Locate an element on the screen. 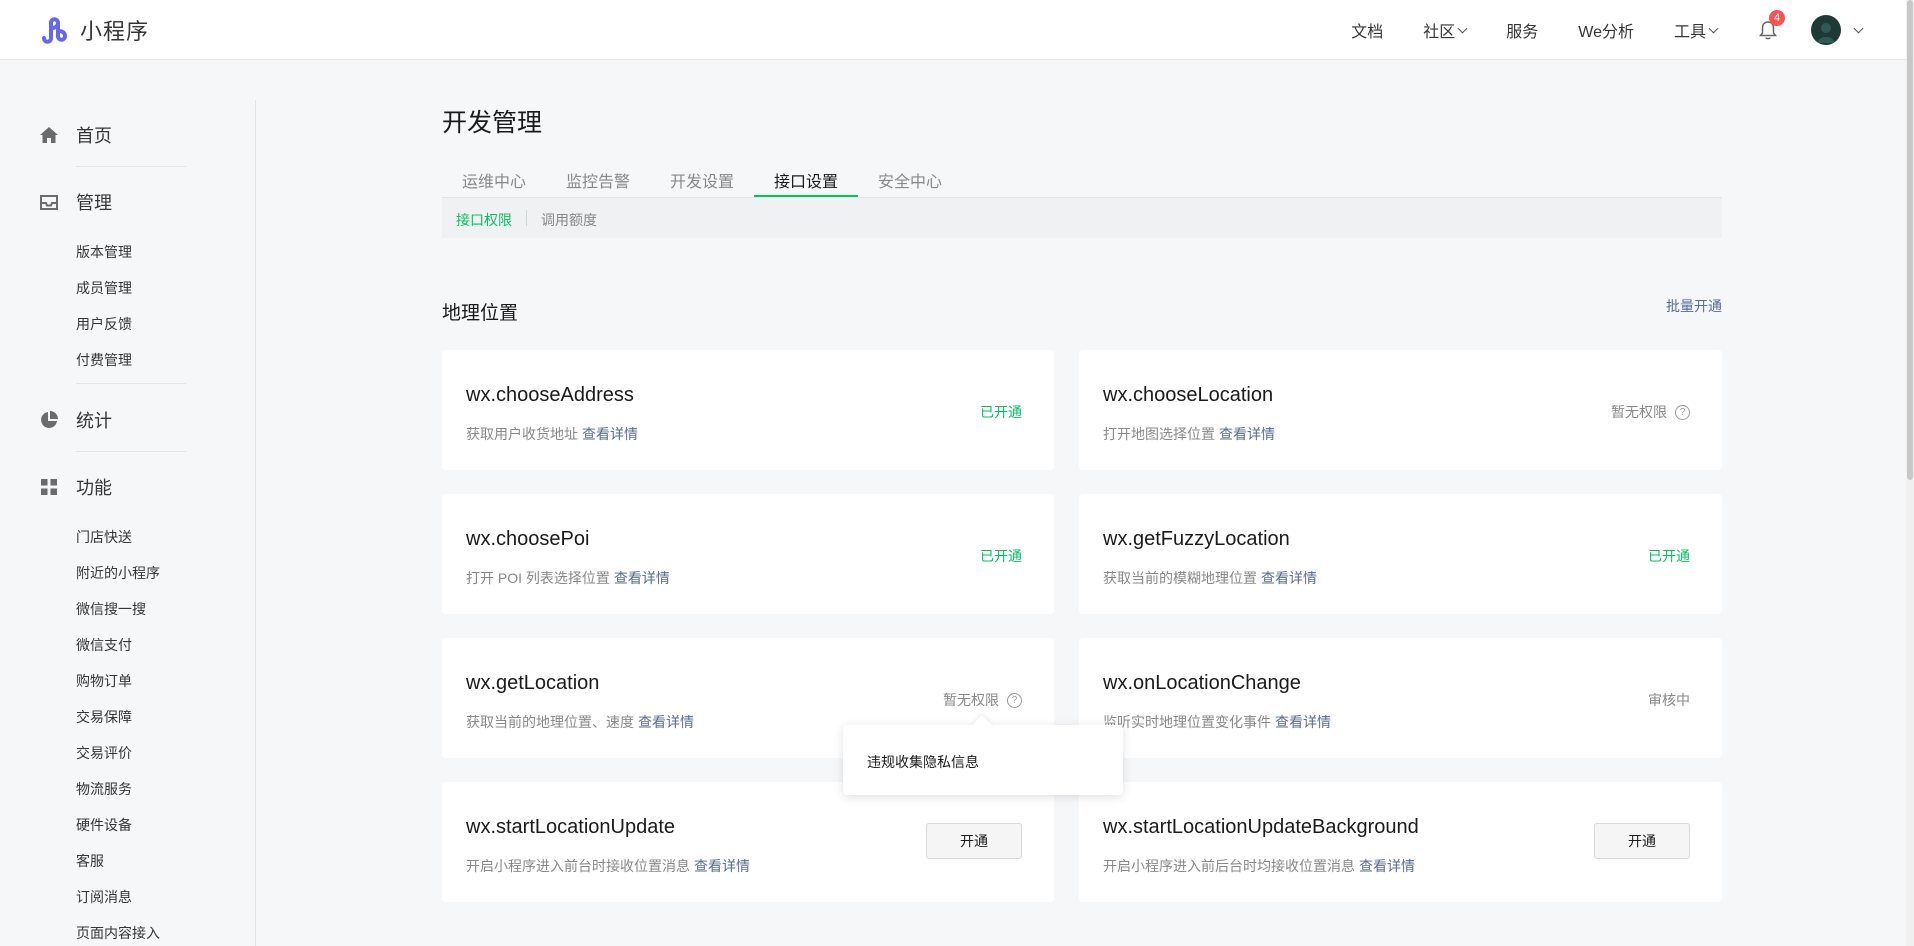  sidebar-item-payment: 付费管理 is located at coordinates (104, 360).